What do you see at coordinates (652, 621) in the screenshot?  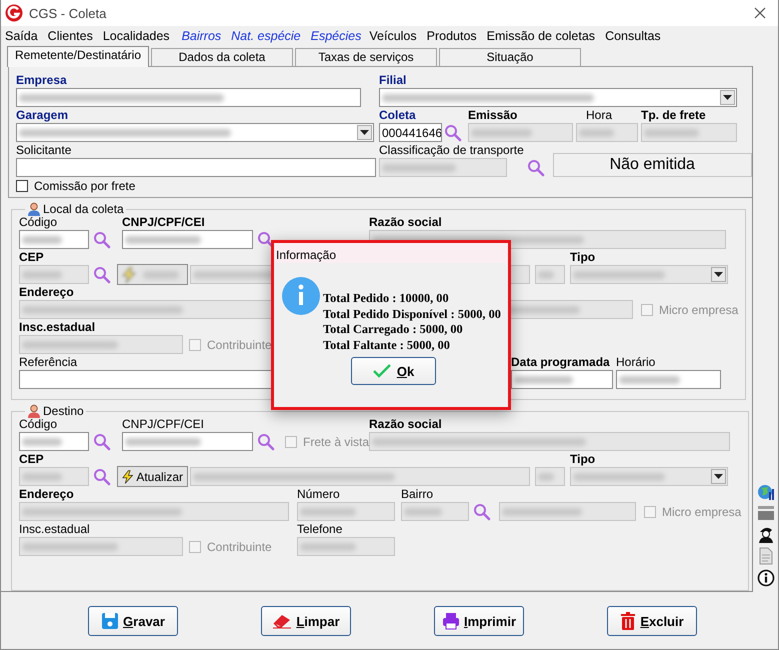 I see `delete-button: Excluir` at bounding box center [652, 621].